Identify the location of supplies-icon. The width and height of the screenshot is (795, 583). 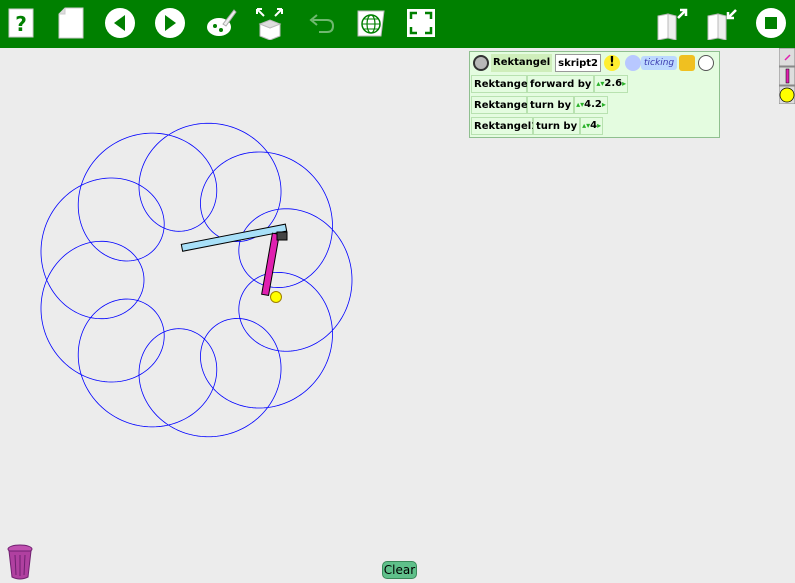
(269, 24).